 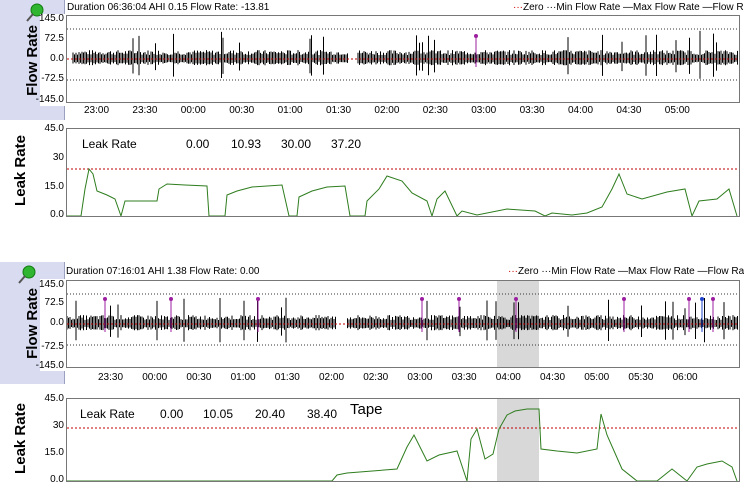 I want to click on leak-line, so click(x=402, y=192).